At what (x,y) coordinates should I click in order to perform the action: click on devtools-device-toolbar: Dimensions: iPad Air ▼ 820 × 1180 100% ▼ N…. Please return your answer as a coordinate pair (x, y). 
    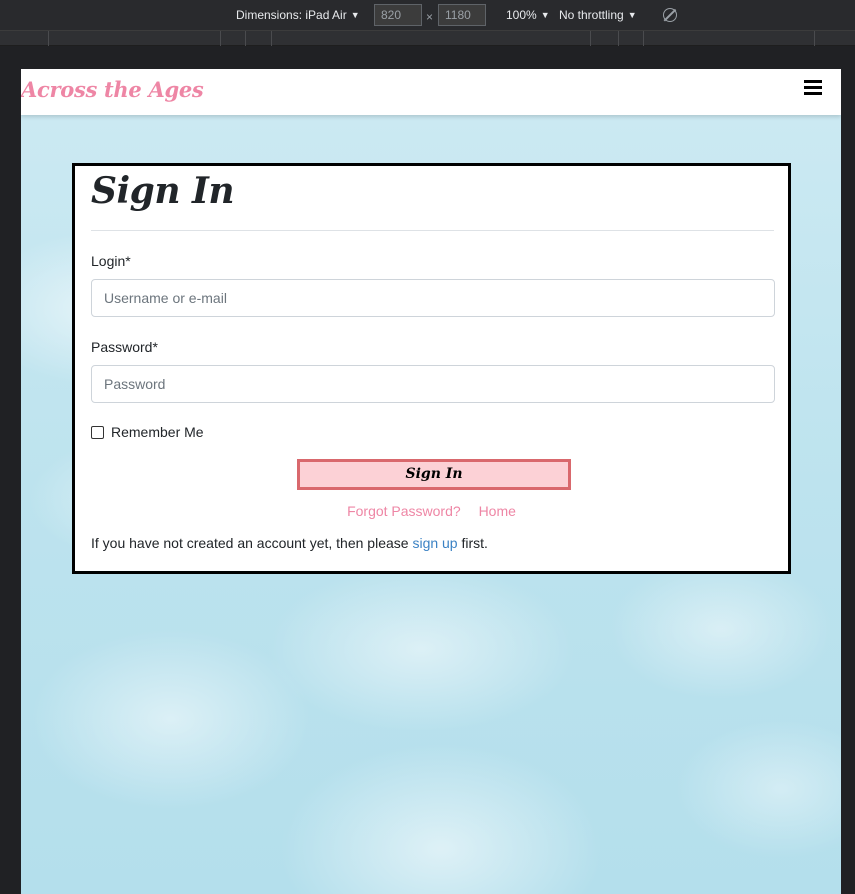
    Looking at the image, I should click on (427, 15).